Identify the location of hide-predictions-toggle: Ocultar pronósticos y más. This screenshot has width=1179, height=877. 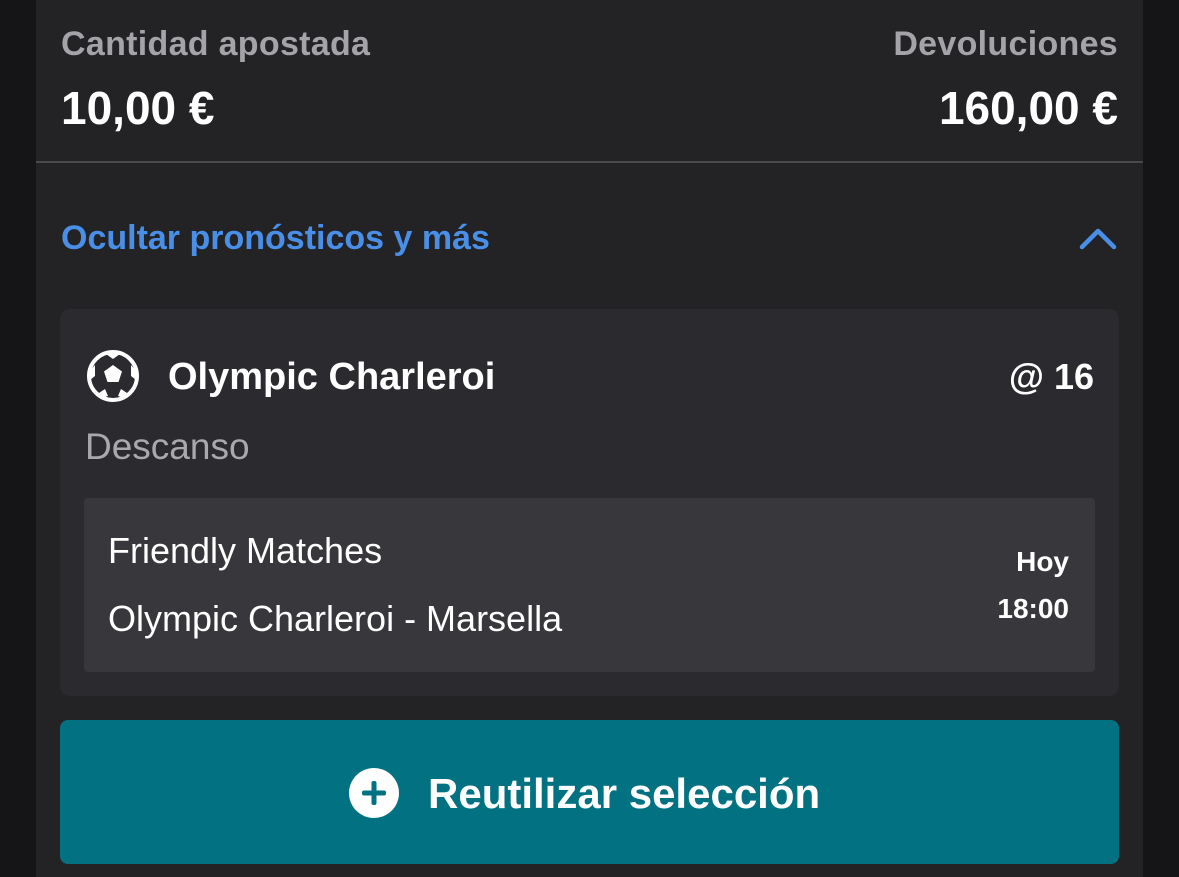
(589, 238).